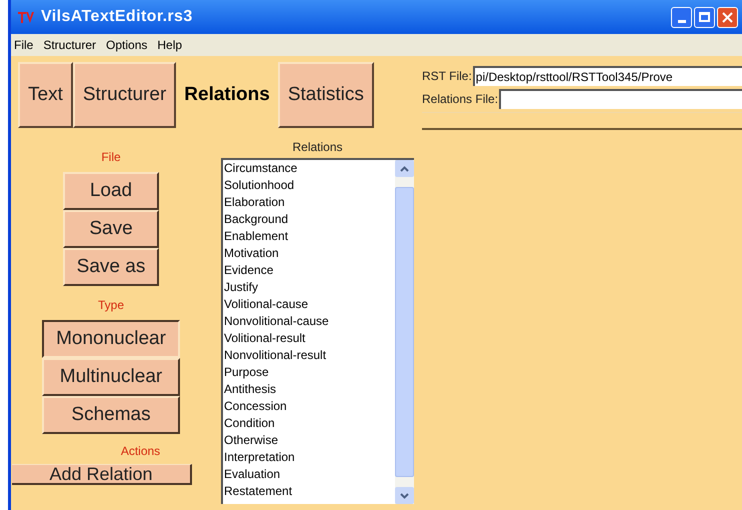 The width and height of the screenshot is (742, 510). What do you see at coordinates (309, 287) in the screenshot?
I see `list-item: Justify` at bounding box center [309, 287].